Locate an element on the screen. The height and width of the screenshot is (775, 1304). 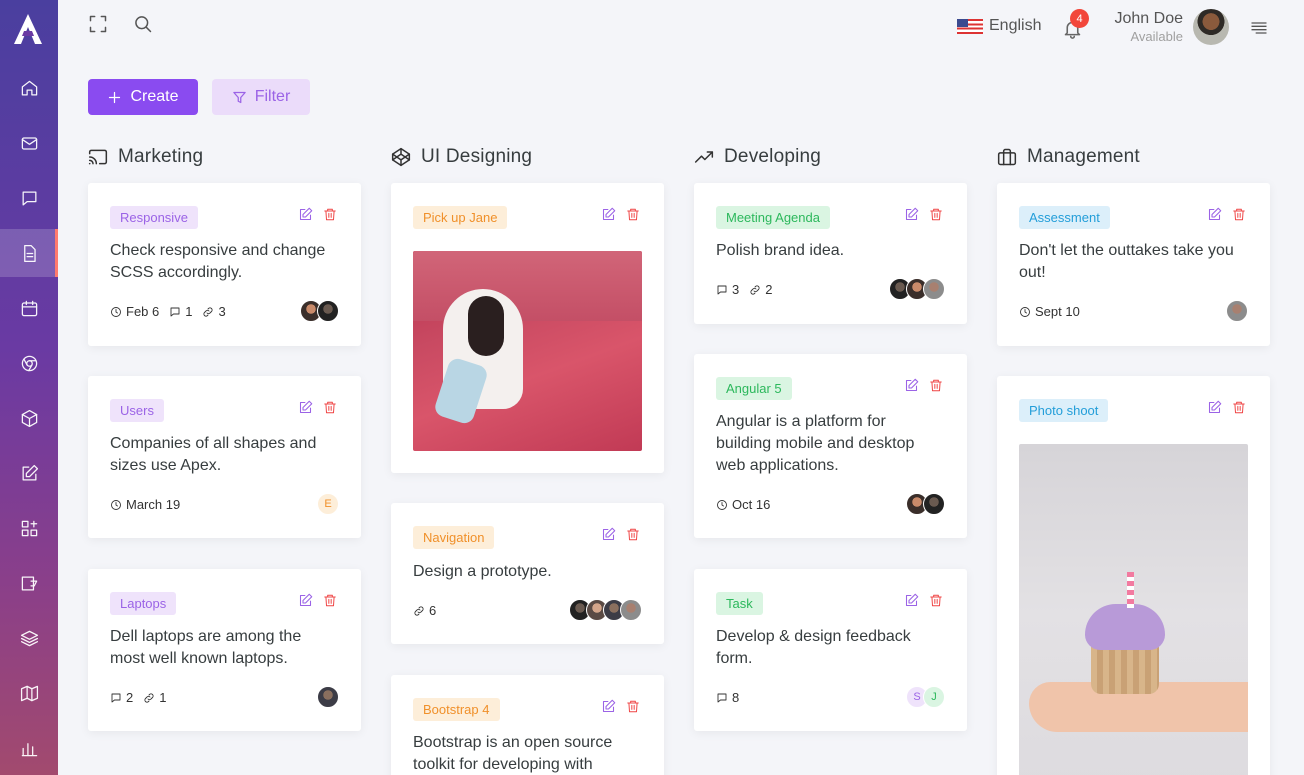
sidebar-item-mail is located at coordinates (29, 143).